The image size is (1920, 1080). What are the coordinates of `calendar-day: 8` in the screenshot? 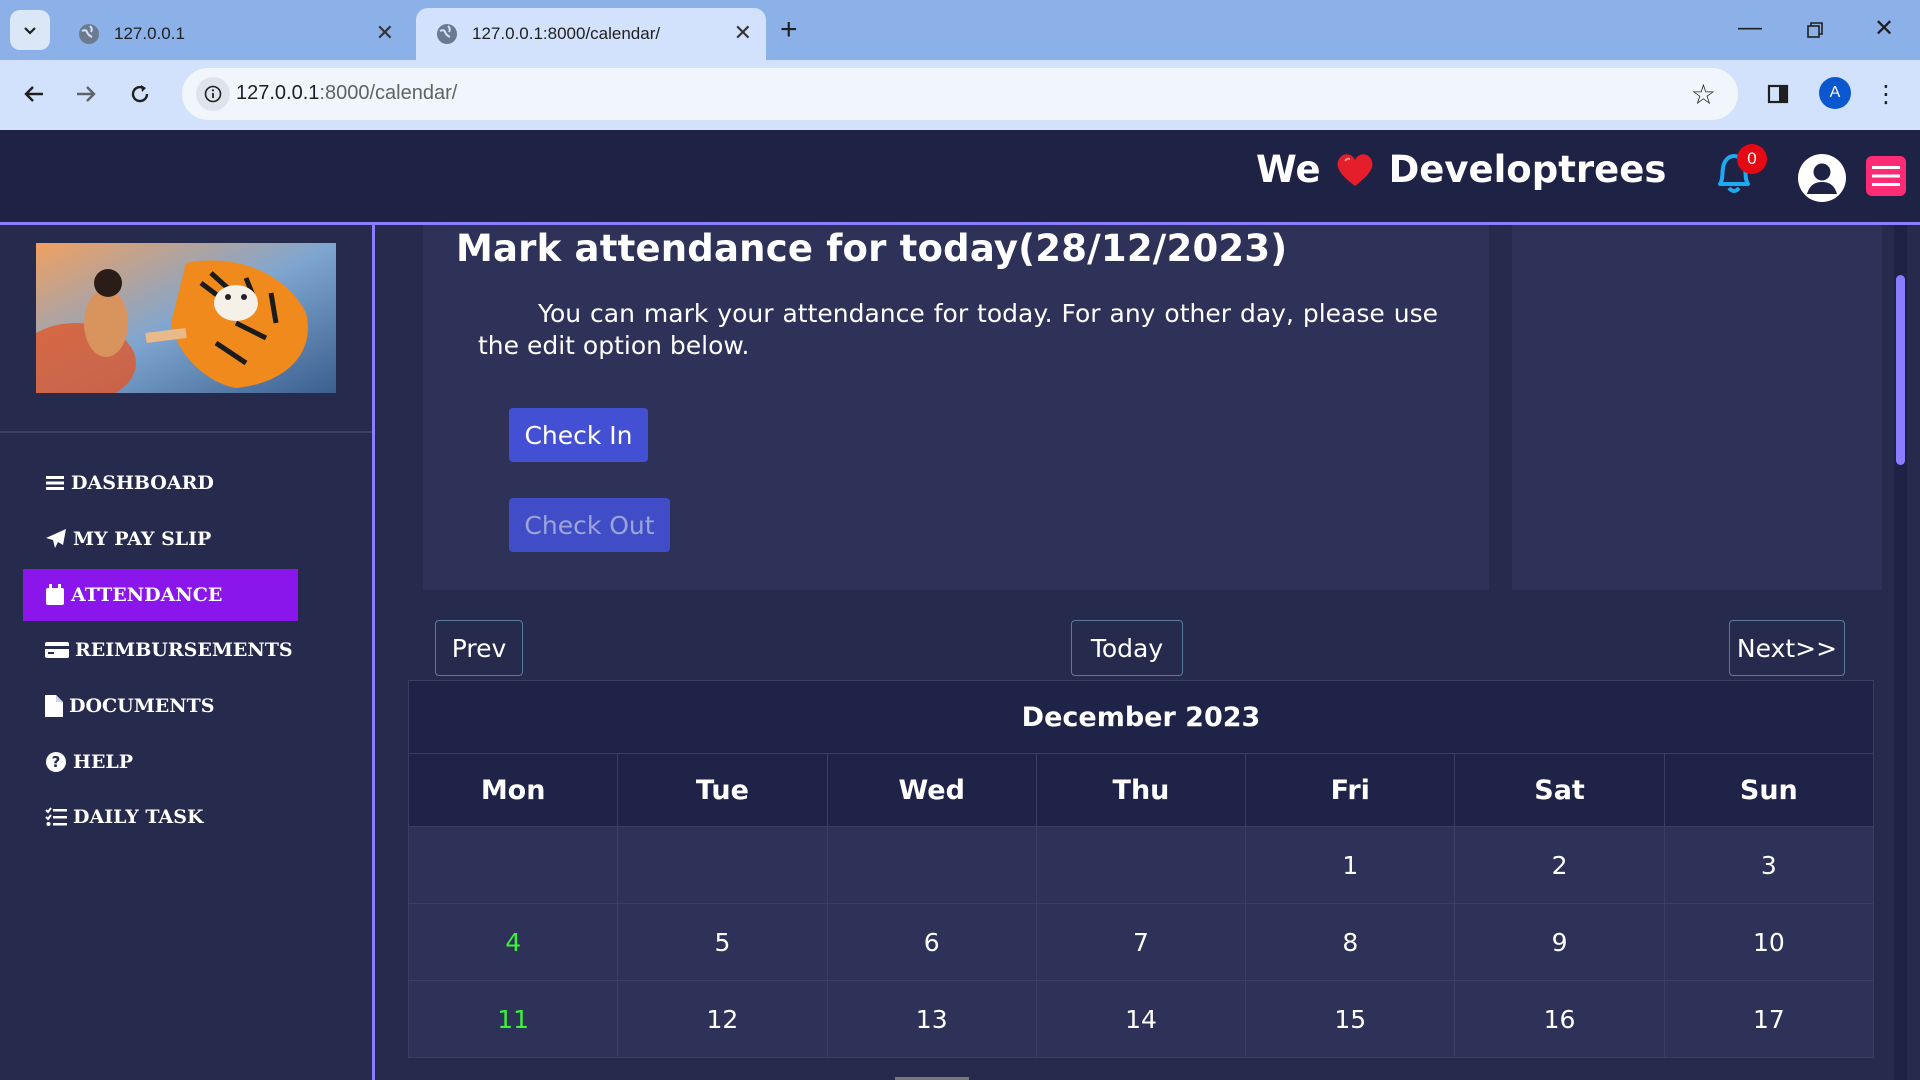 It's located at (1350, 942).